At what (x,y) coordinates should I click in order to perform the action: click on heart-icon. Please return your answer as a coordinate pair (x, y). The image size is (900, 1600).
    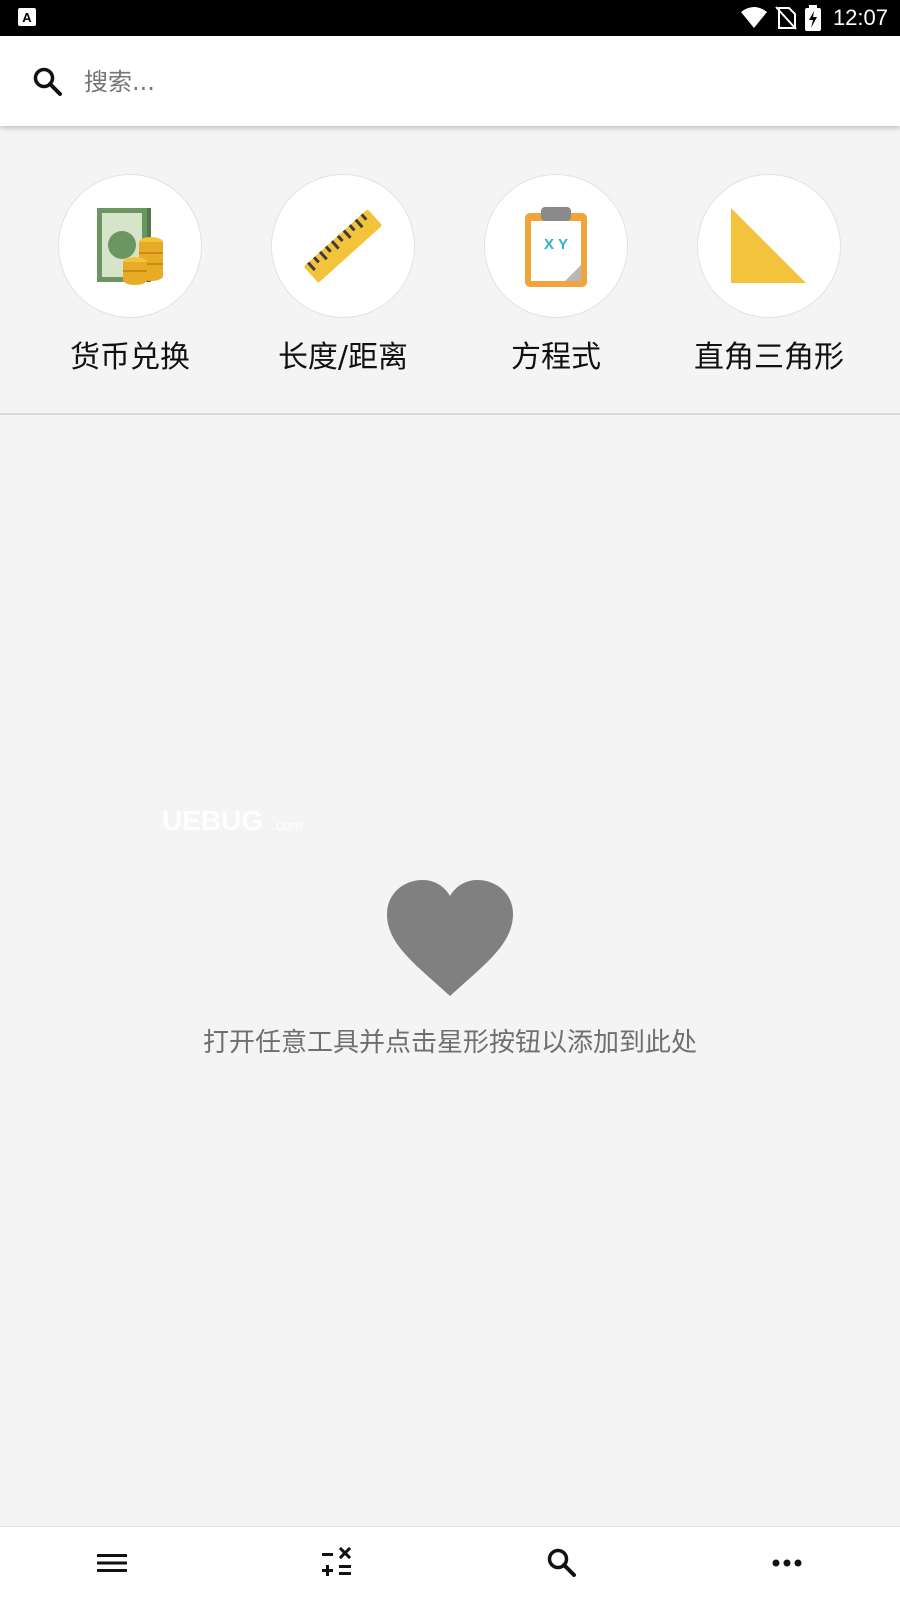
    Looking at the image, I should click on (450, 938).